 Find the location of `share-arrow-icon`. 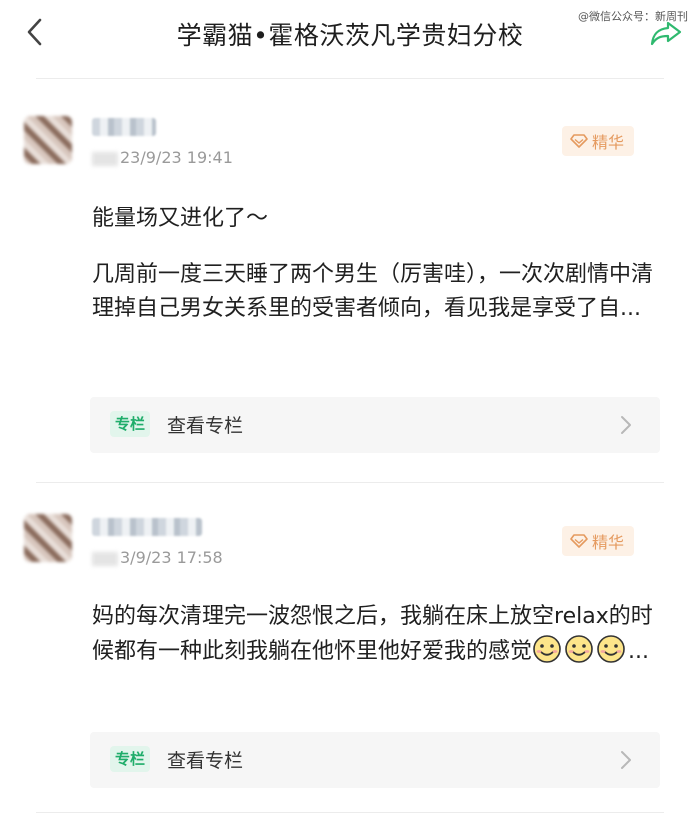

share-arrow-icon is located at coordinates (666, 33).